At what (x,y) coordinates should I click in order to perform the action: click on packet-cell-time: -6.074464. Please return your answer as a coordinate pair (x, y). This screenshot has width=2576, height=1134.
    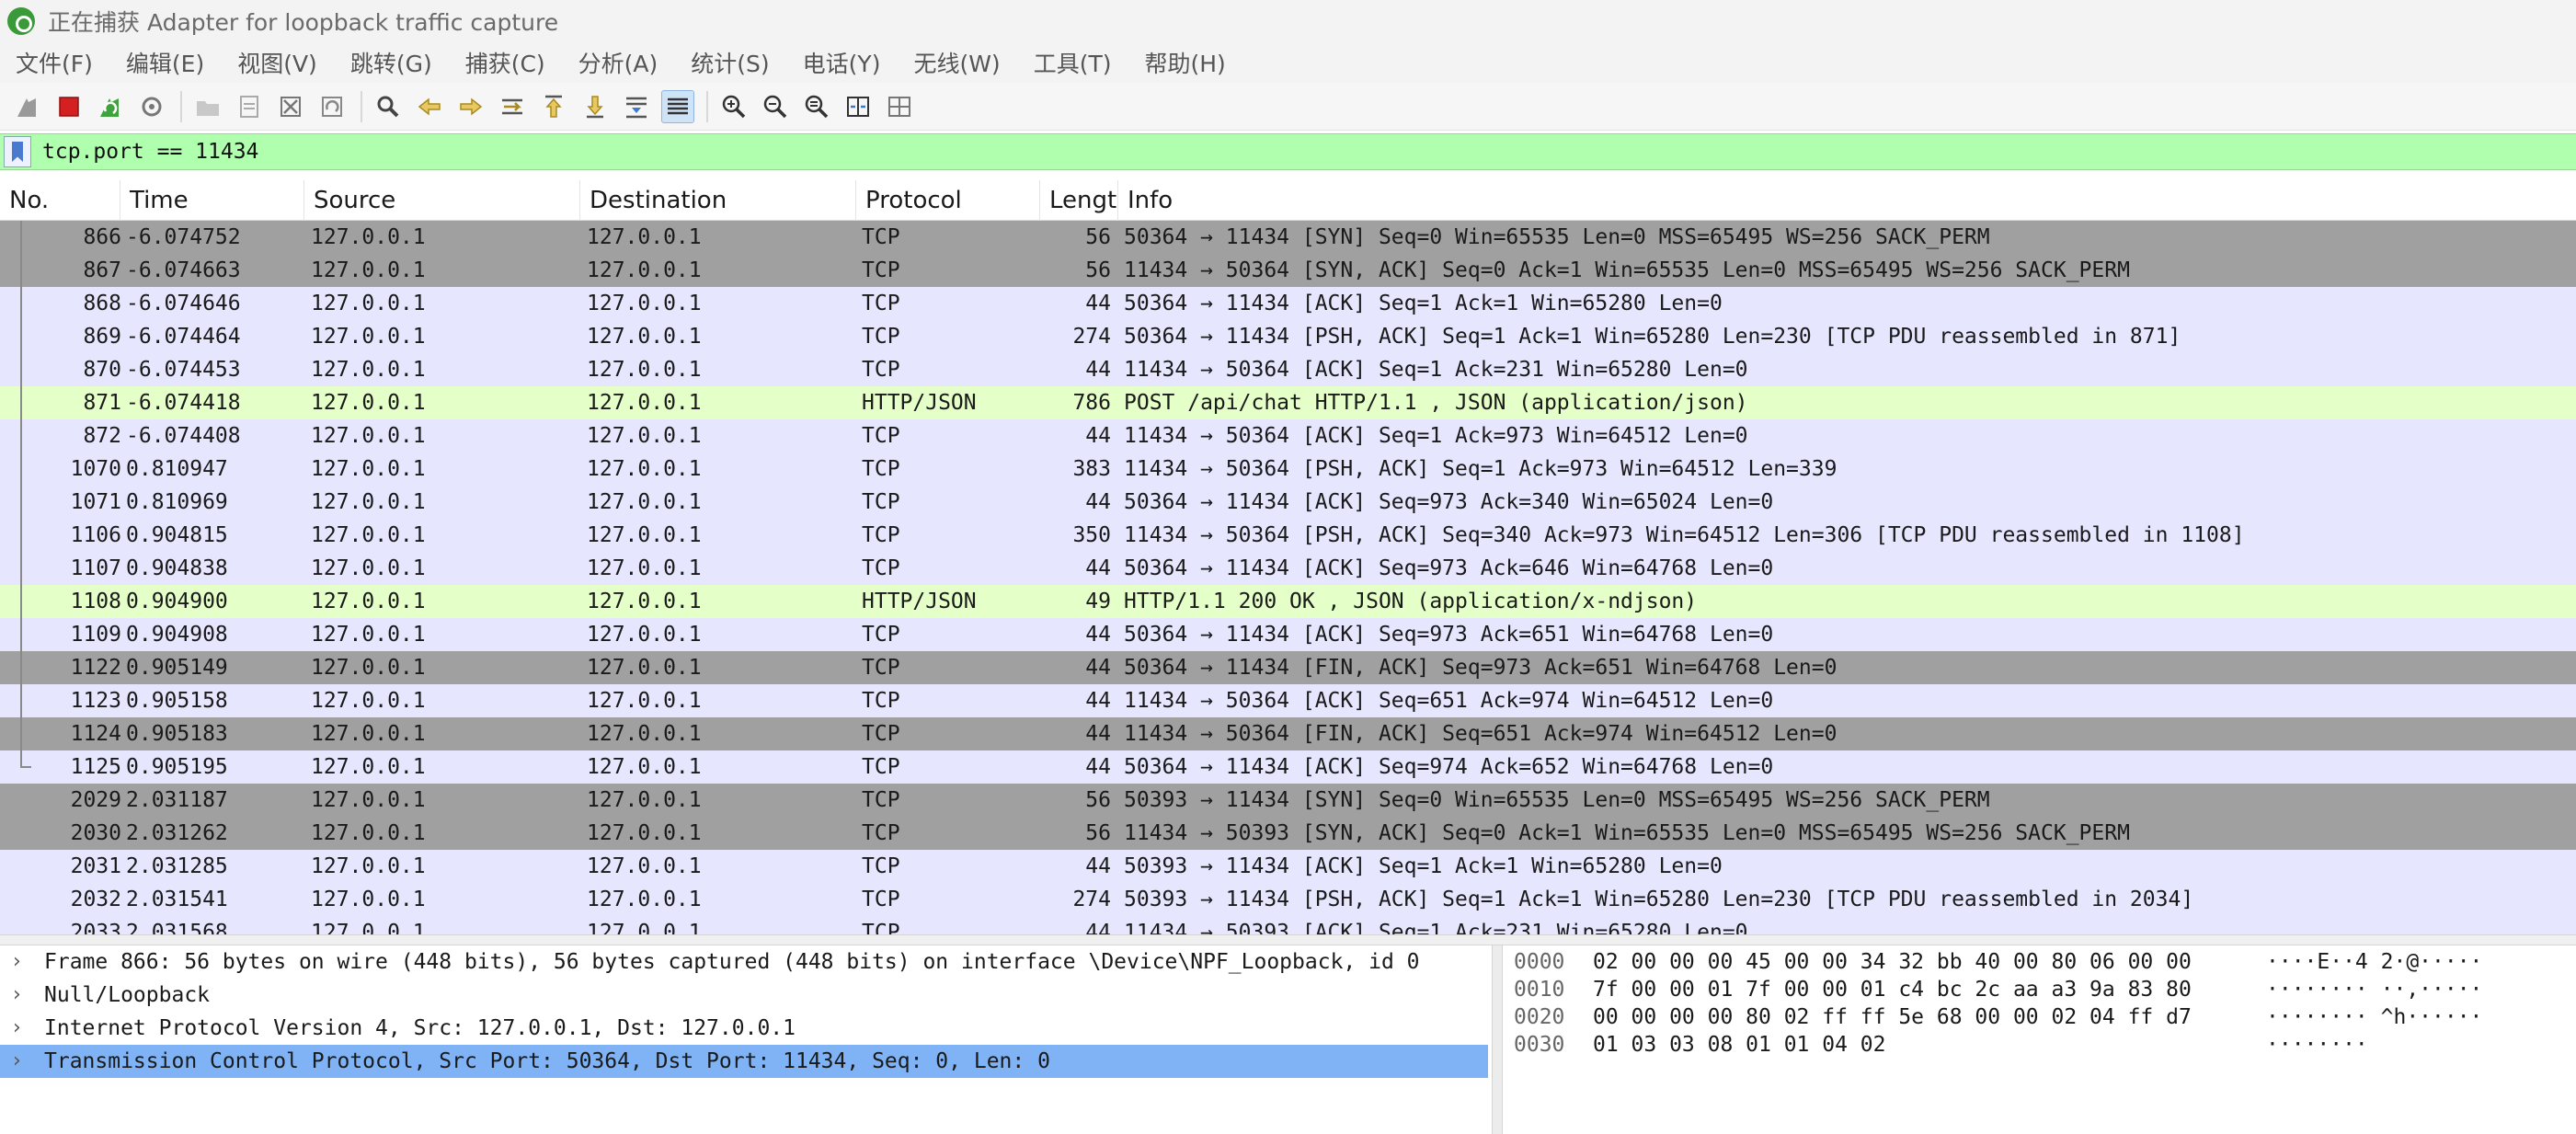
    Looking at the image, I should click on (183, 337).